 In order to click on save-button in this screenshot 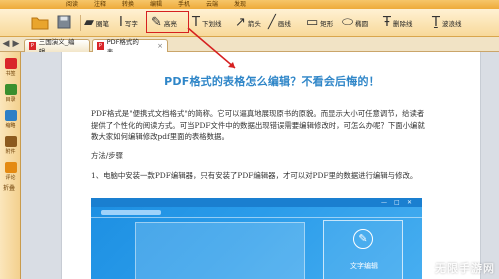, I will do `click(64, 22)`.